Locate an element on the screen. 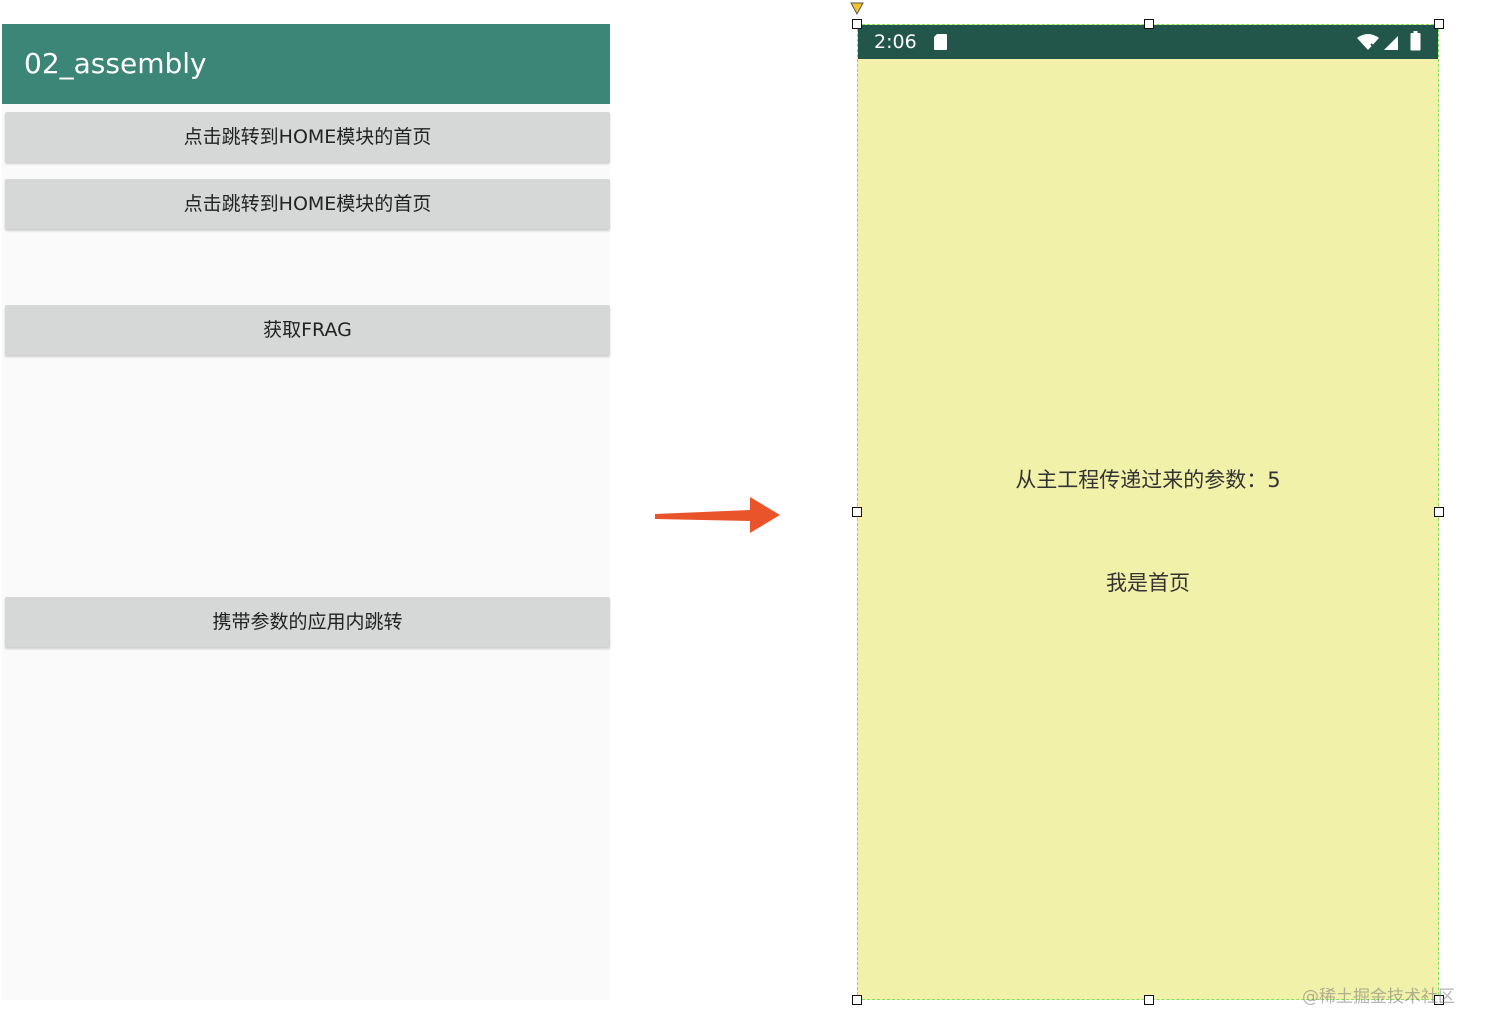 This screenshot has height=1036, width=1490. wifi-icon is located at coordinates (1368, 42).